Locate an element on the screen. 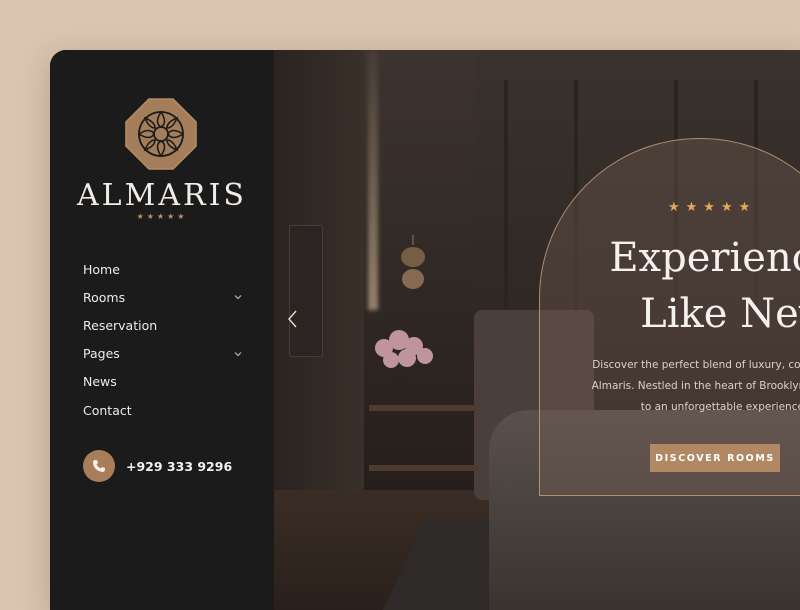  nav-item-home: Home is located at coordinates (163, 269).